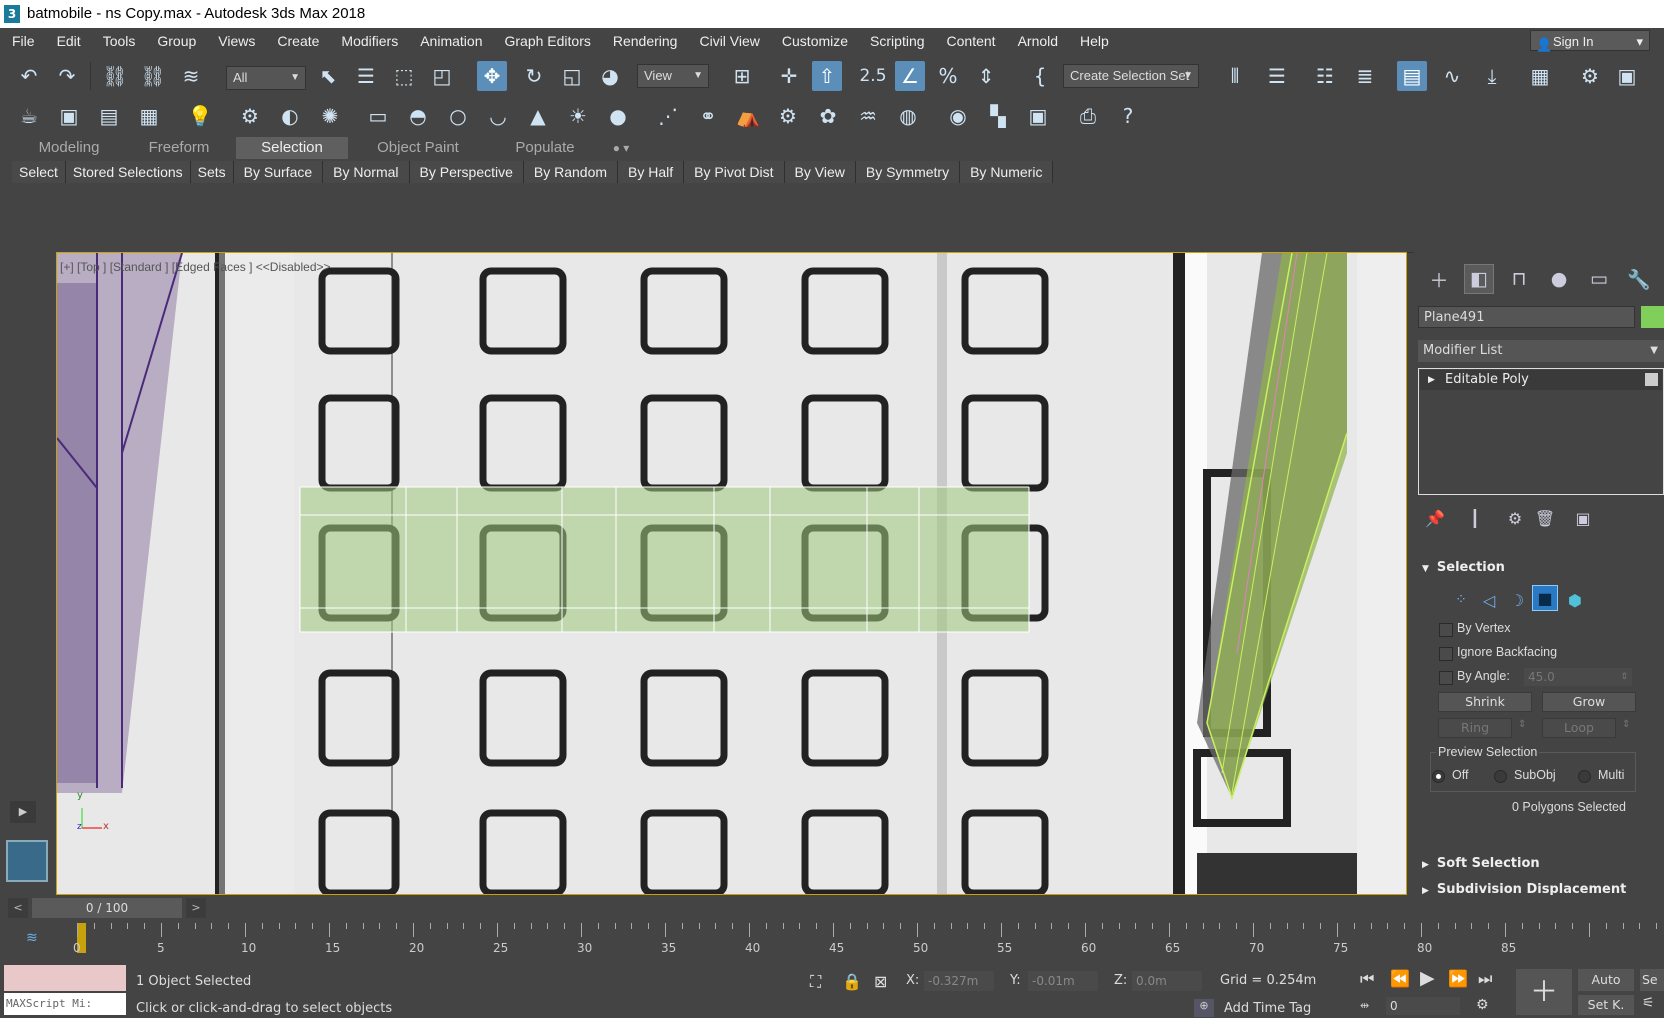  I want to click on snaps-toggle-icon: 2.5, so click(873, 76).